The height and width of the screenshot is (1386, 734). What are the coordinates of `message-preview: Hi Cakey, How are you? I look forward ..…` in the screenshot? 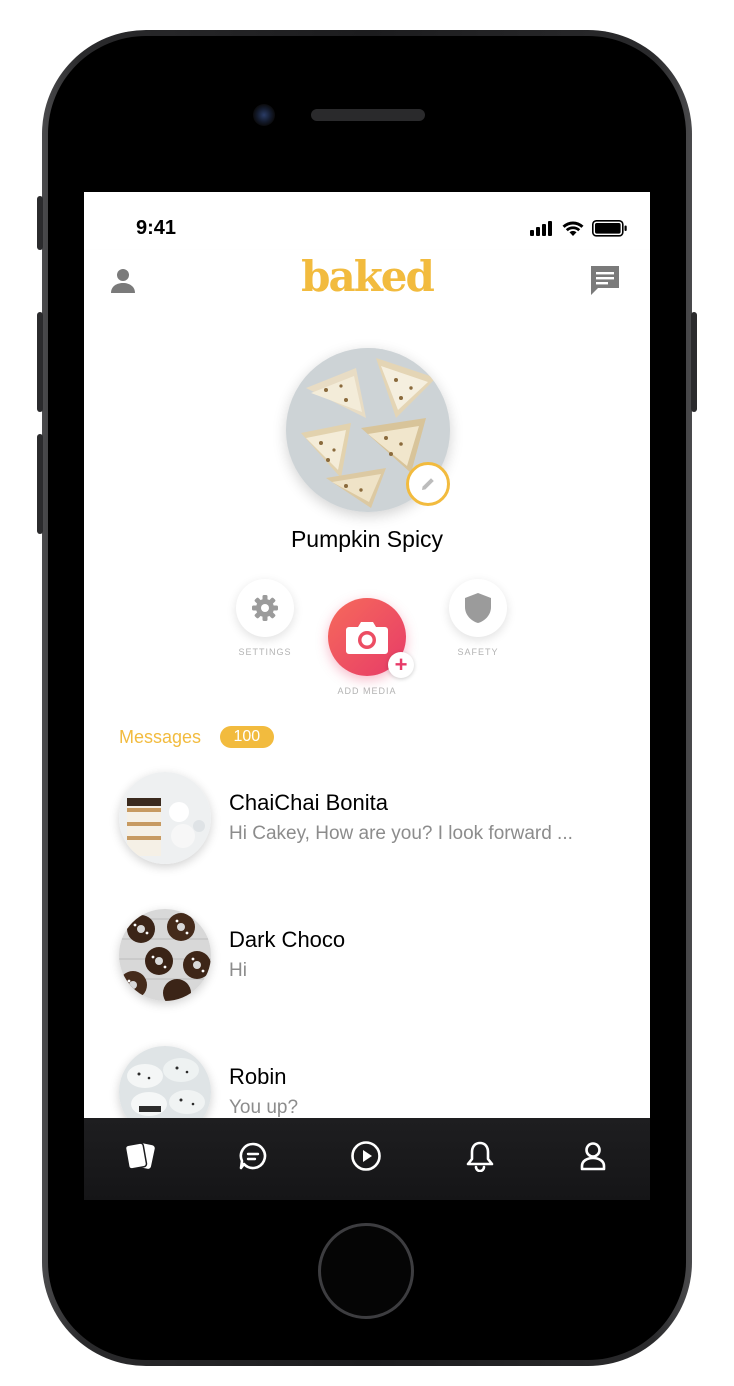 It's located at (401, 833).